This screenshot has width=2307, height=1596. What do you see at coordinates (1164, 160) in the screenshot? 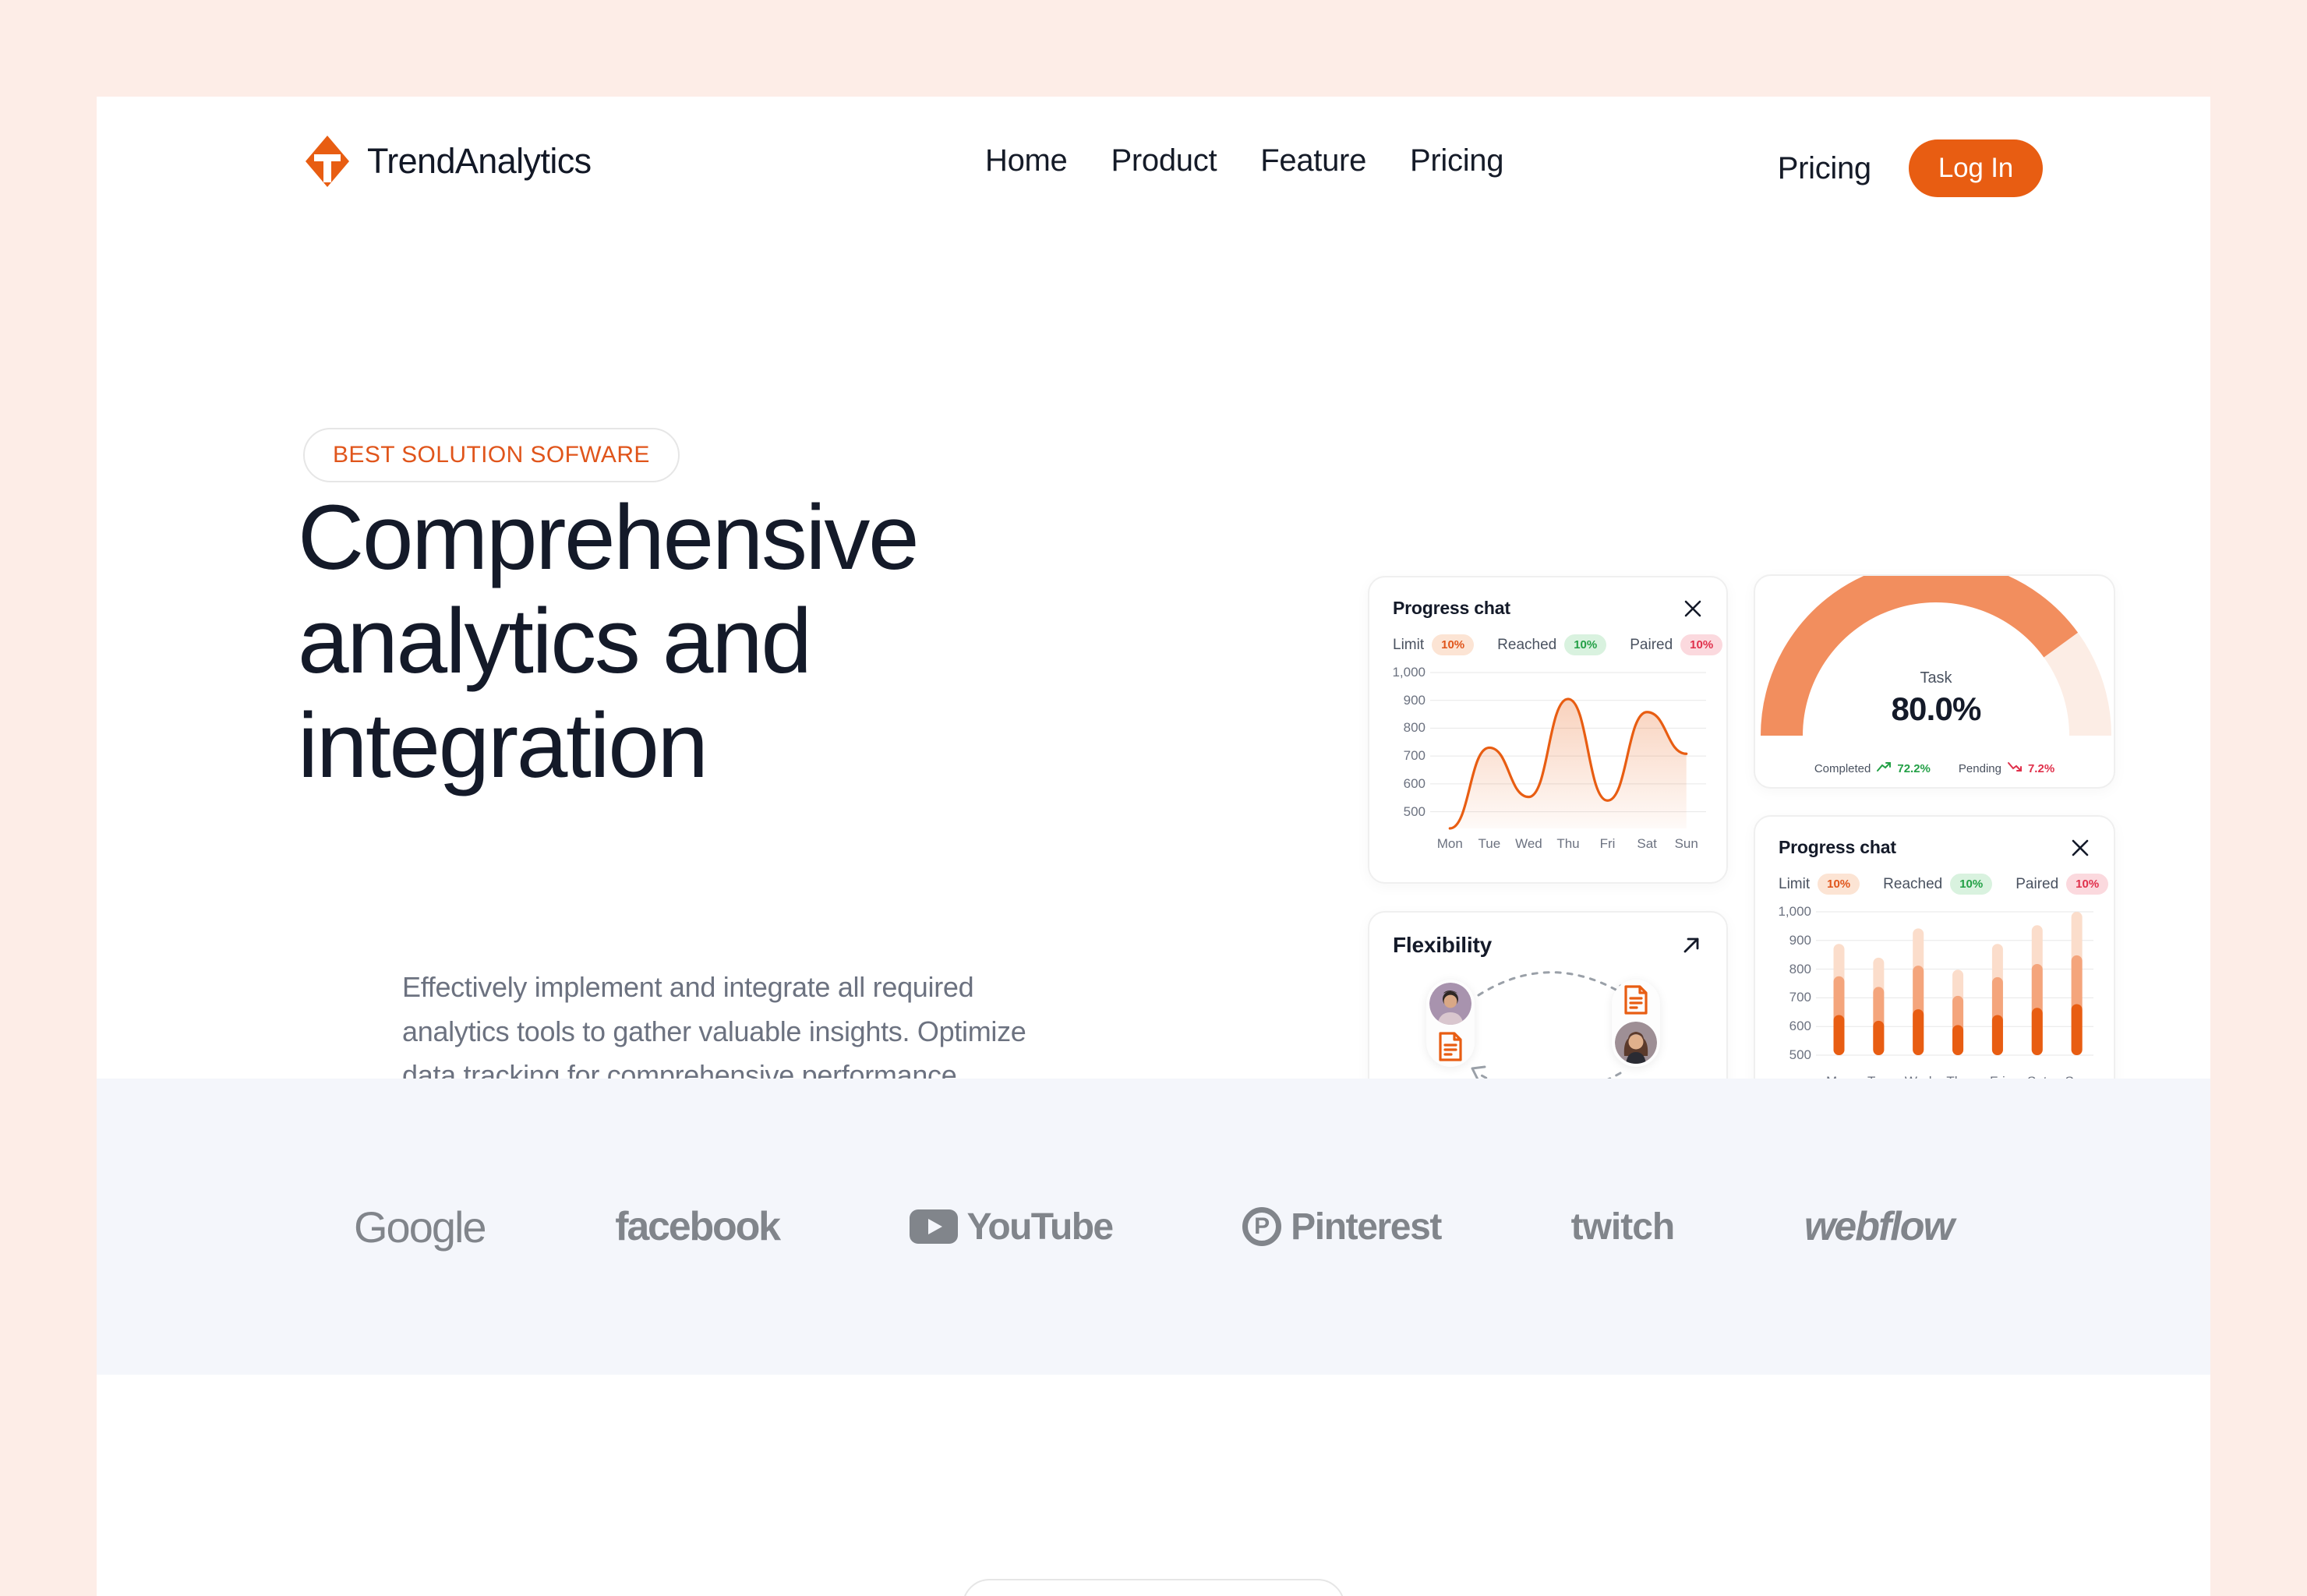
I see `nav-item-product: Product` at bounding box center [1164, 160].